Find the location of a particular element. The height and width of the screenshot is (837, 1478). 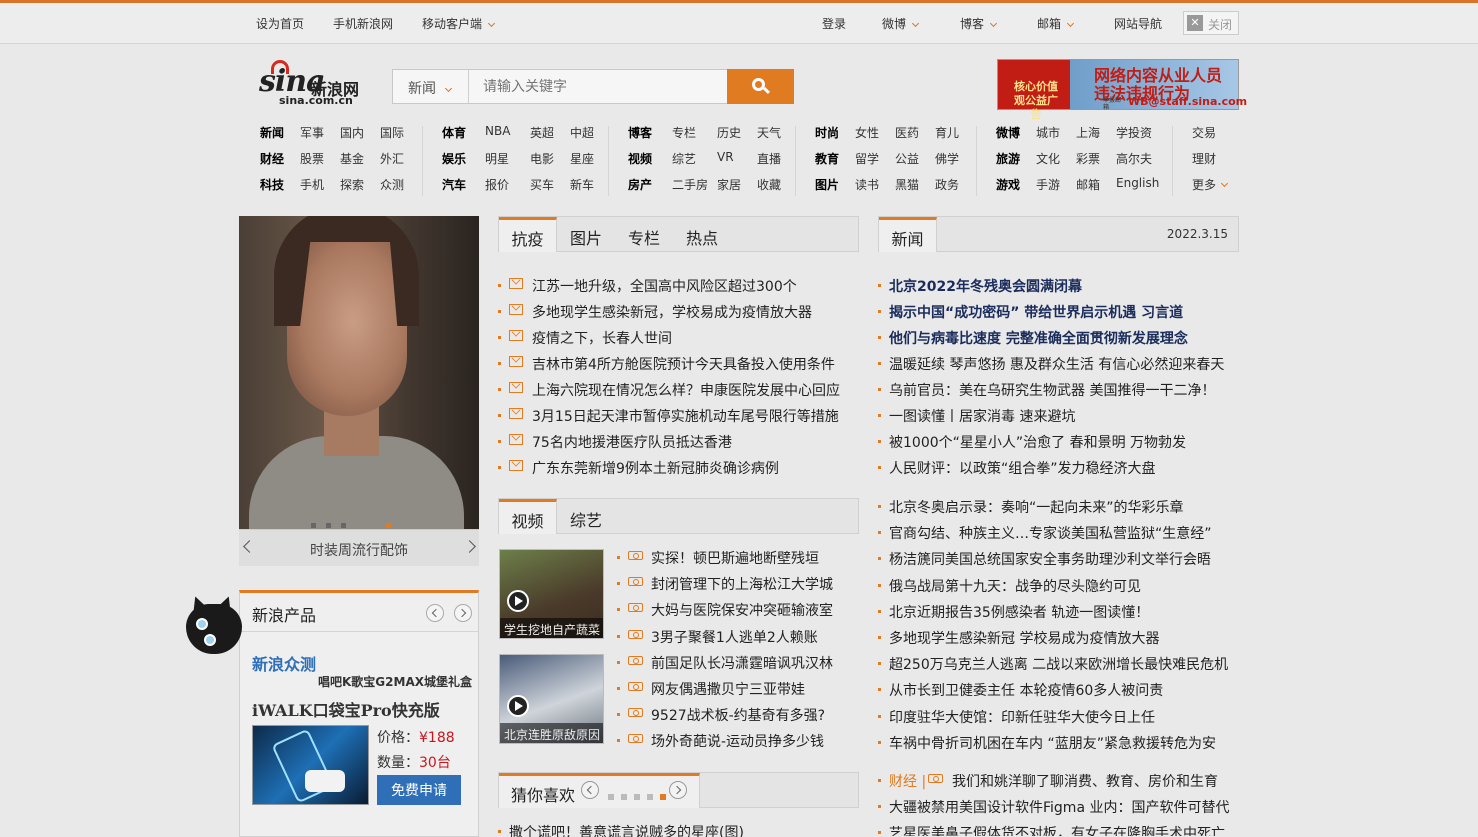

guess-dots is located at coordinates (640, 796).